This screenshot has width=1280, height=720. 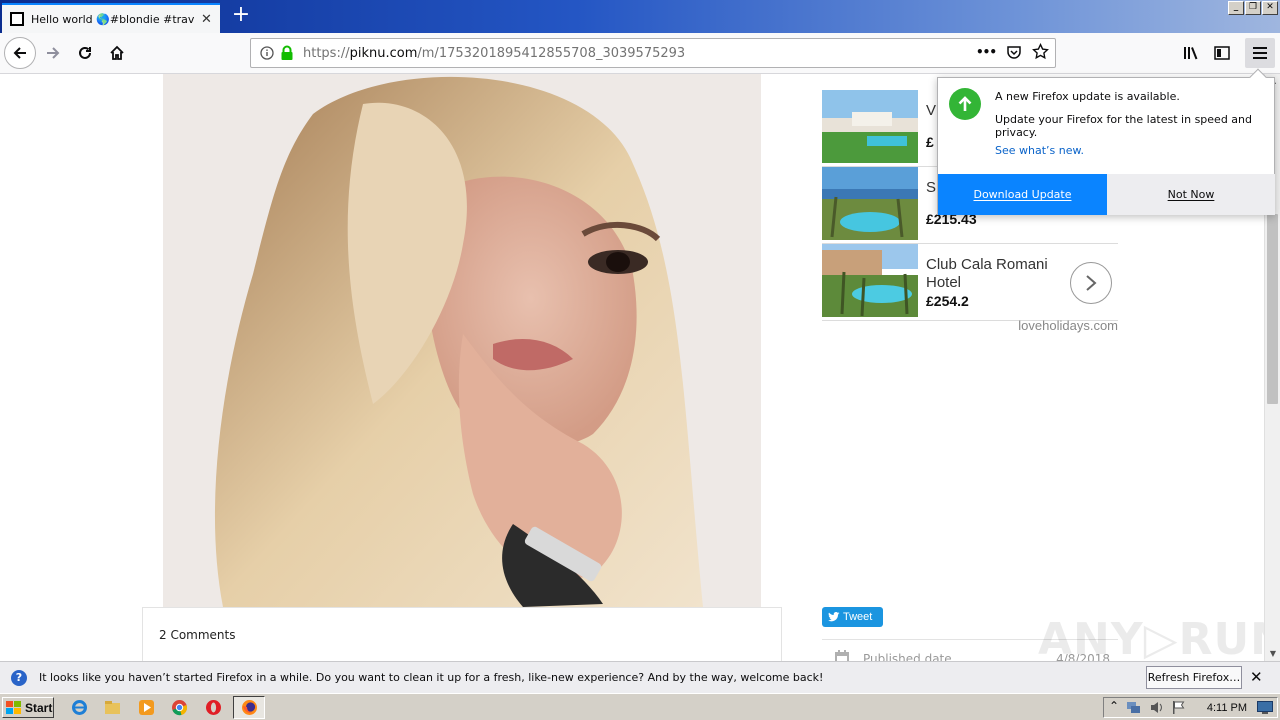 I want to click on comments-count: 2 Comments, so click(x=197, y=635).